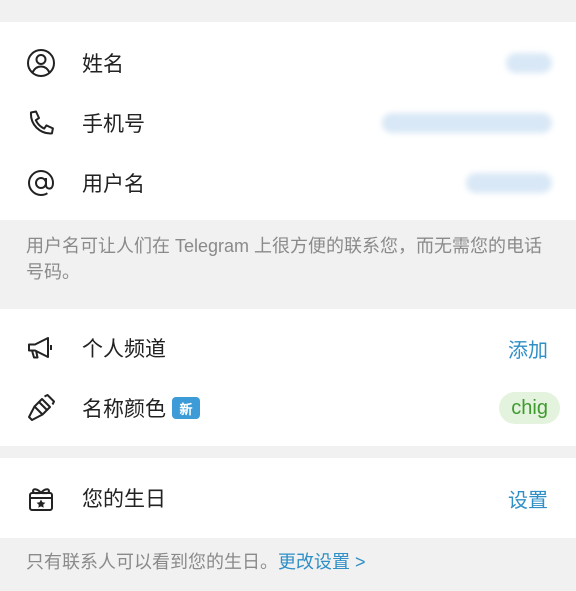  I want to click on phone-icon, so click(41, 123).